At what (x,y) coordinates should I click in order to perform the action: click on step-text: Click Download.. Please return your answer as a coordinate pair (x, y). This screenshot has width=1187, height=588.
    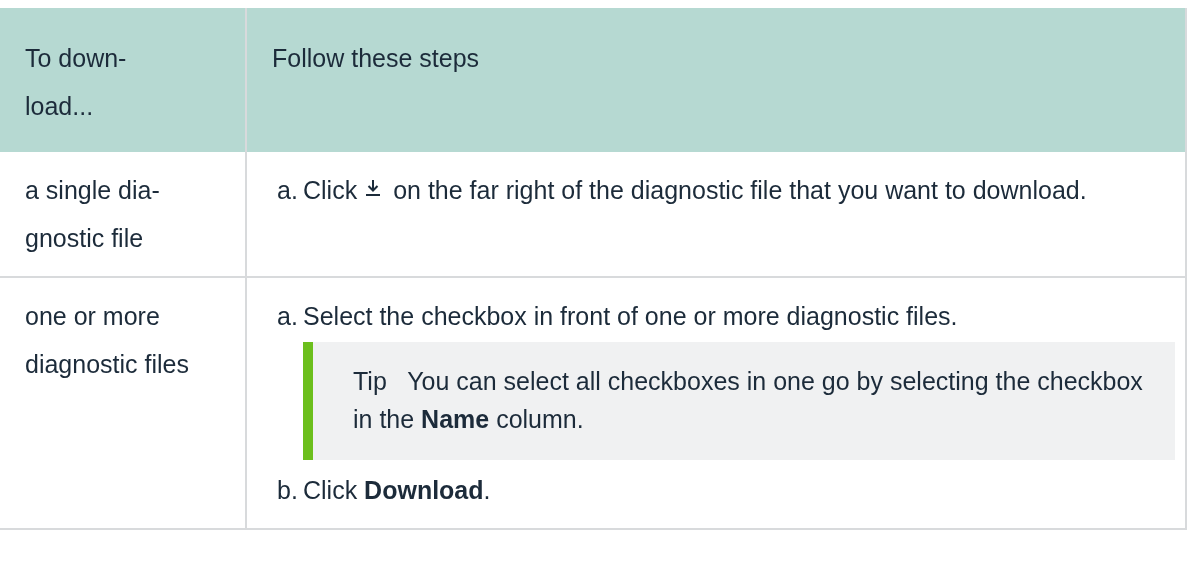
    Looking at the image, I should click on (397, 490).